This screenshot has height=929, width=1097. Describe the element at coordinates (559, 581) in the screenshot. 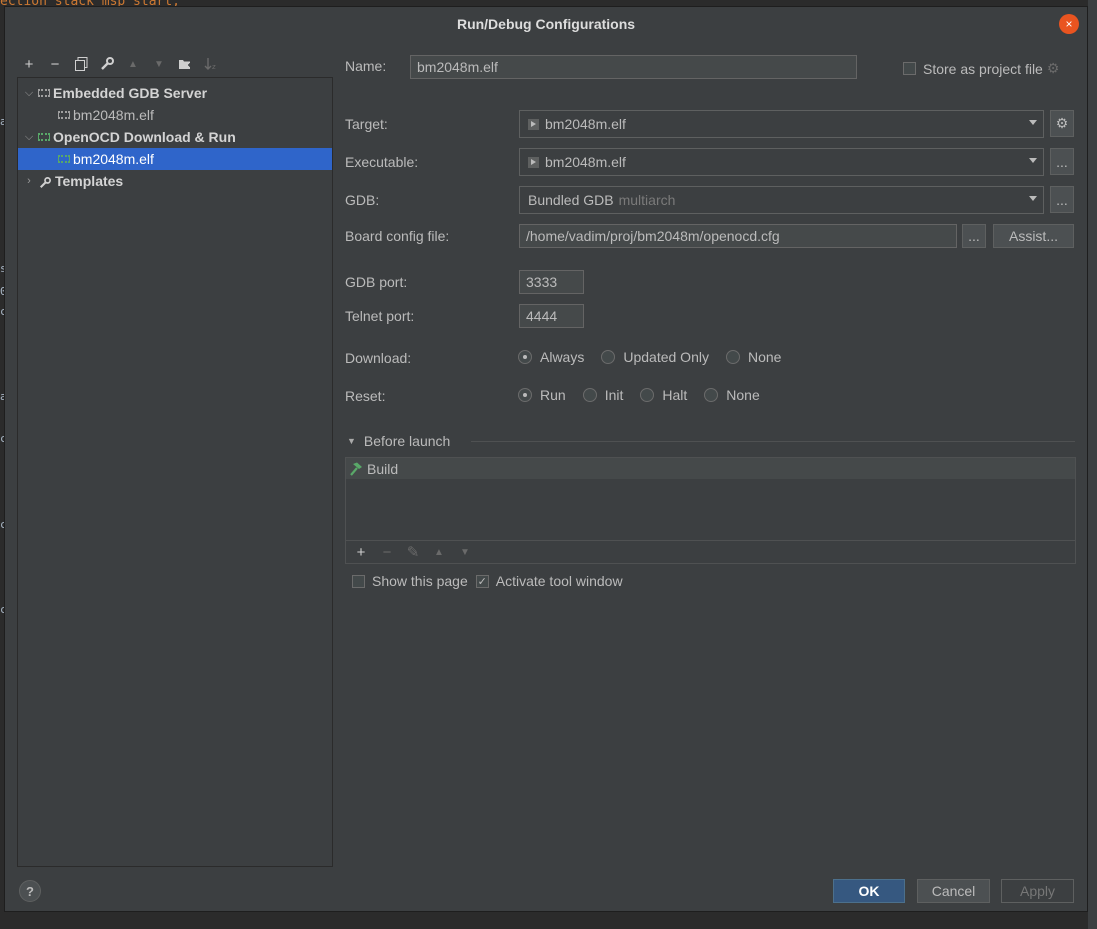

I see `activate-window-label: Activate tool window` at that location.